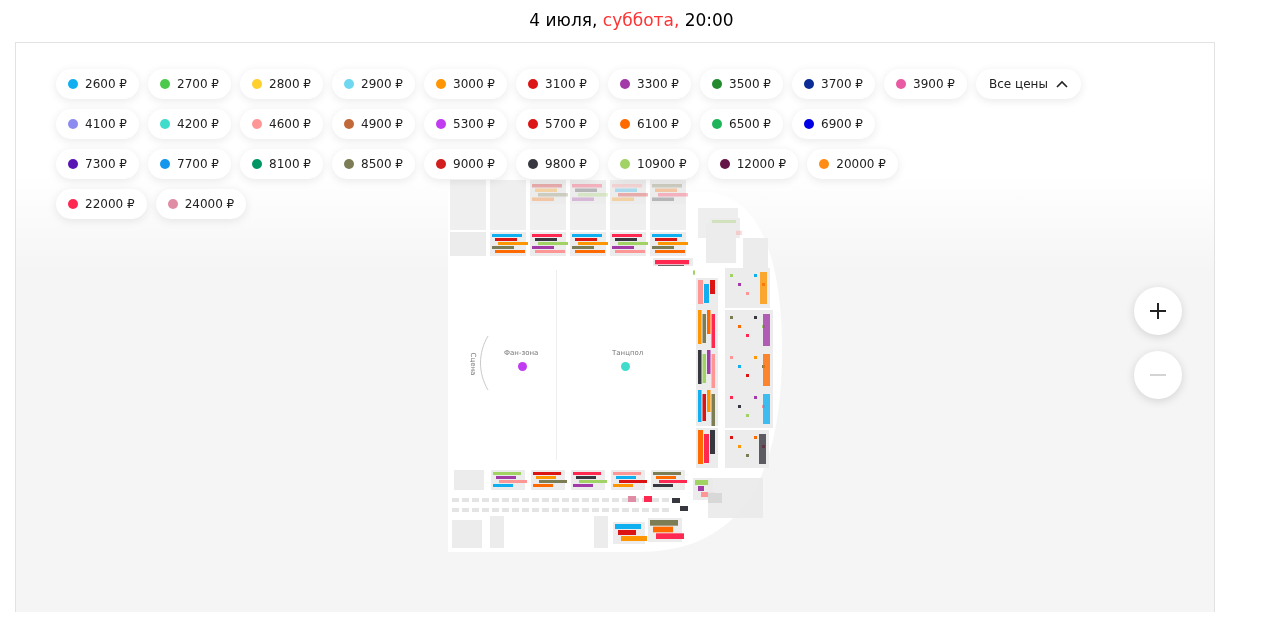  I want to click on price-filter-chip: 3000 ₽, so click(465, 84).